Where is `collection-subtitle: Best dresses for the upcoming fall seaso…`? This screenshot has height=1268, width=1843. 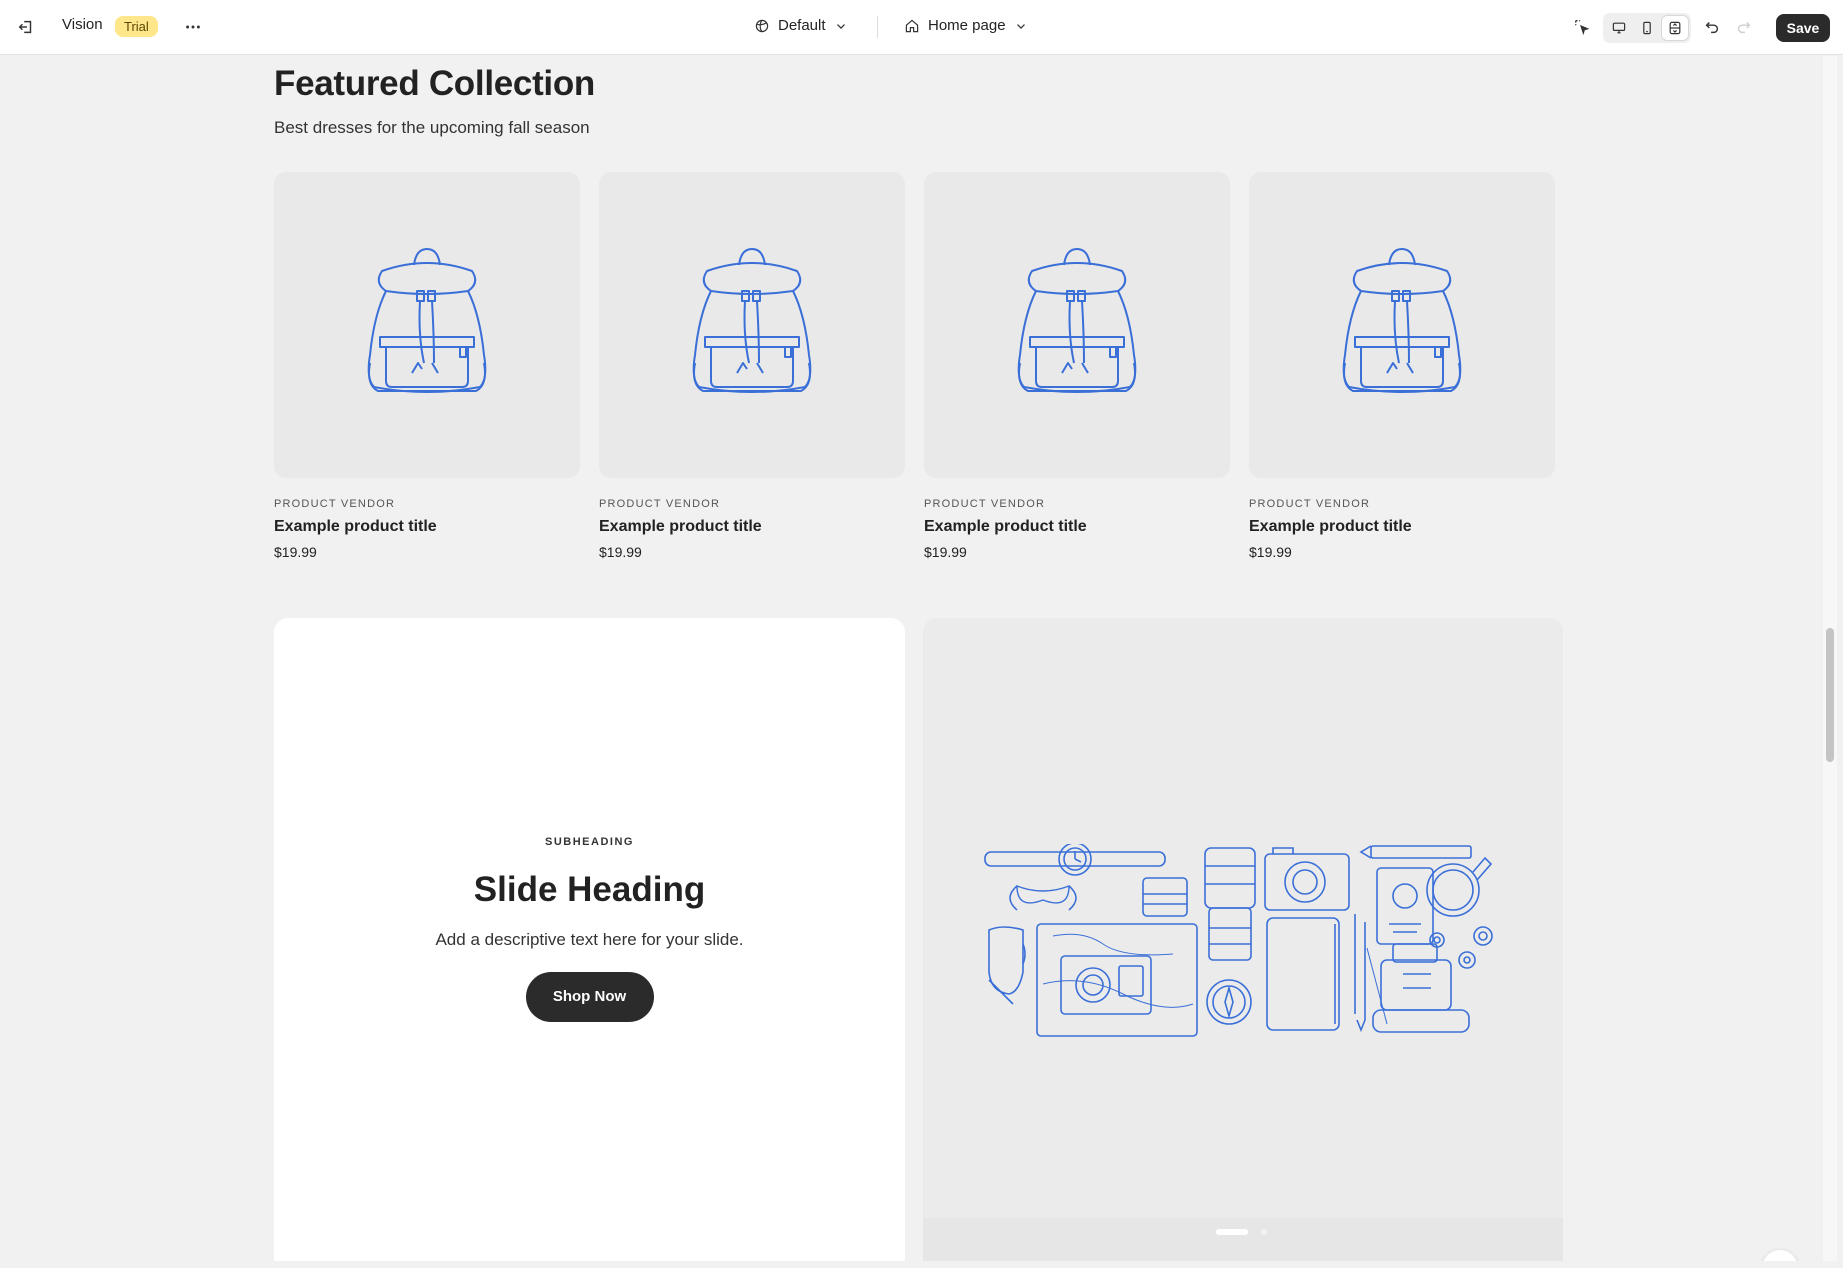
collection-subtitle: Best dresses for the upcoming fall seaso… is located at coordinates (432, 127).